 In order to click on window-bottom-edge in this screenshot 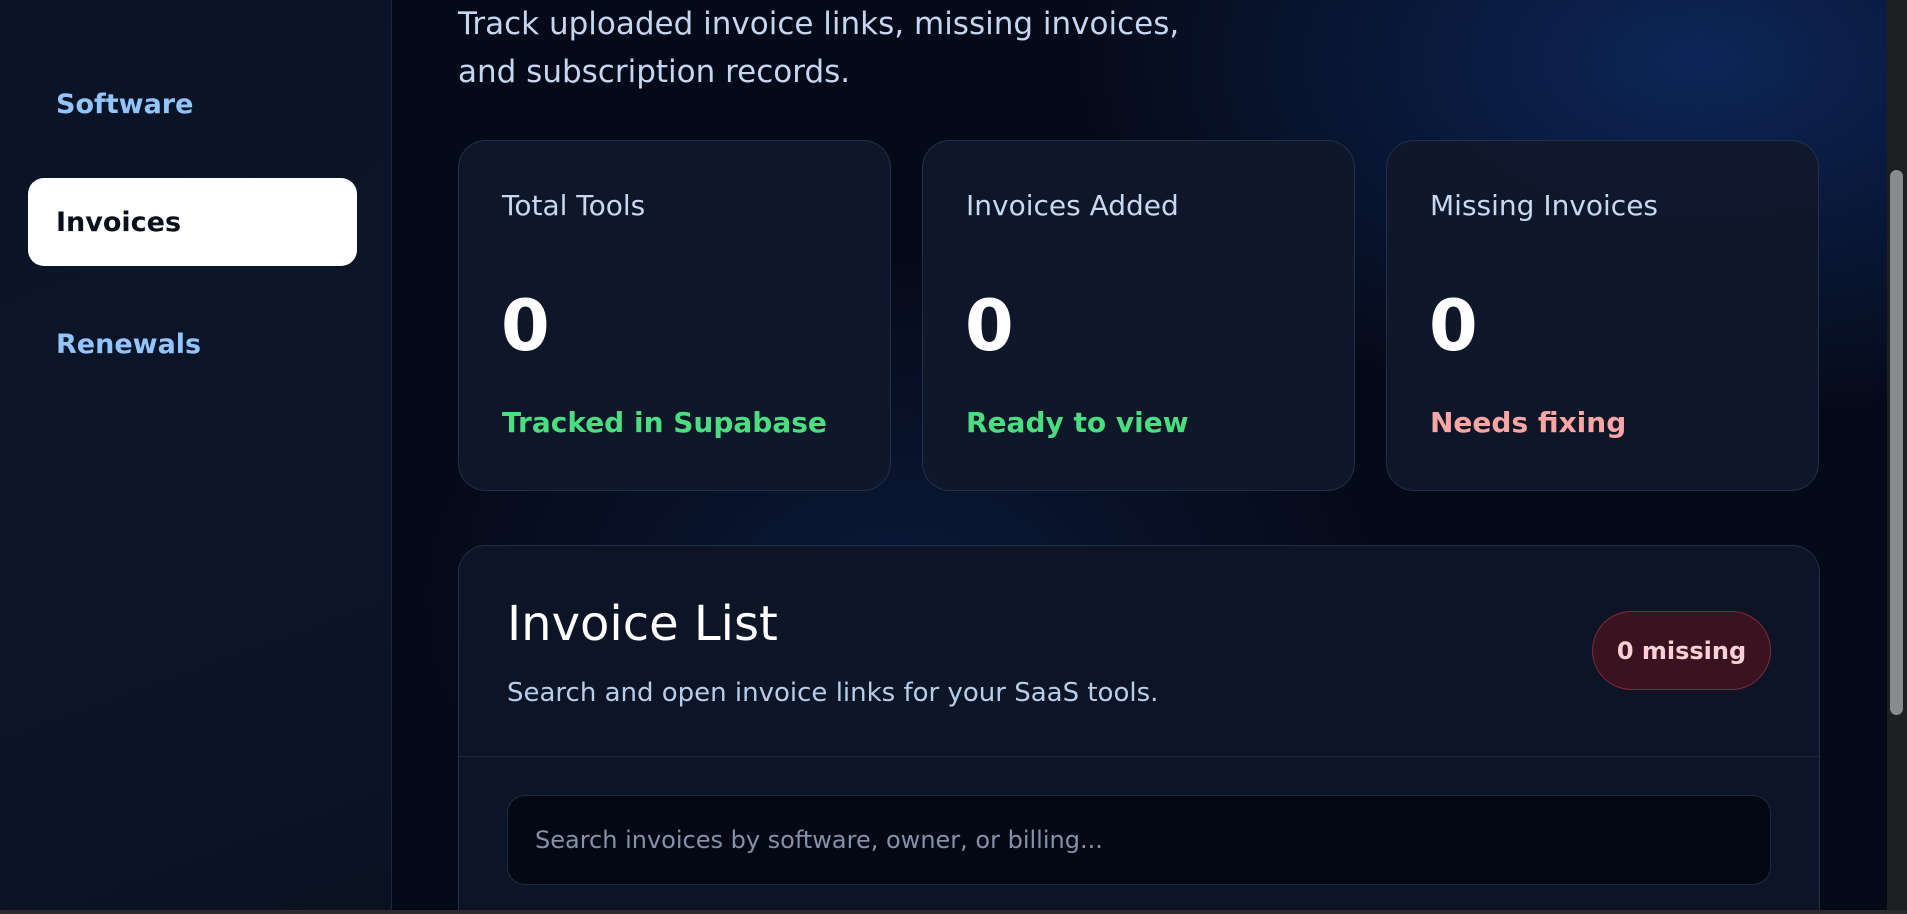, I will do `click(953, 912)`.